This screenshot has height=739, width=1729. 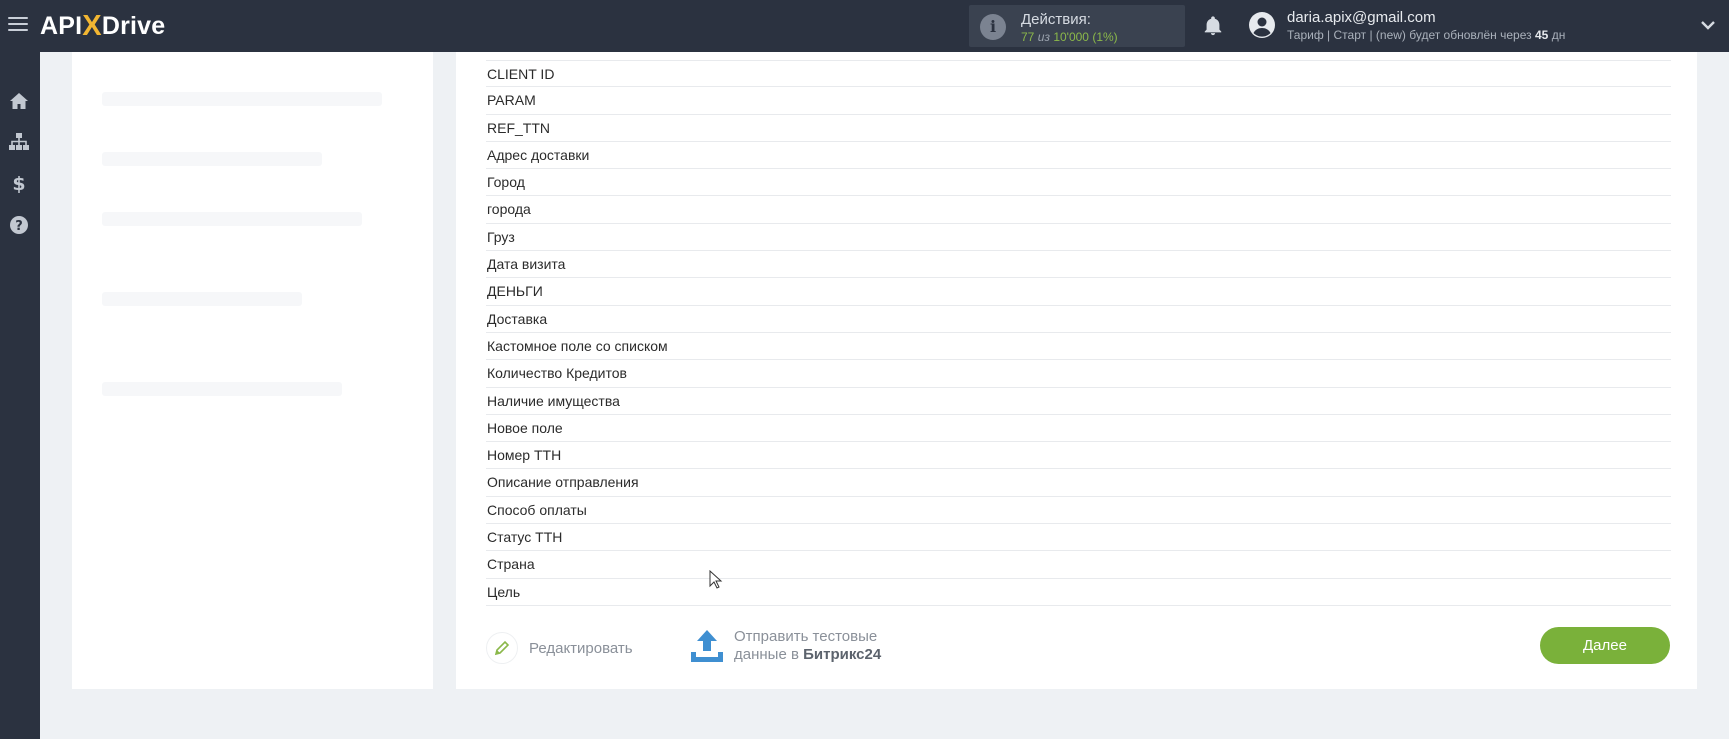 What do you see at coordinates (1069, 37) in the screenshot?
I see `actions-count: 77 из 10'000 (1%)` at bounding box center [1069, 37].